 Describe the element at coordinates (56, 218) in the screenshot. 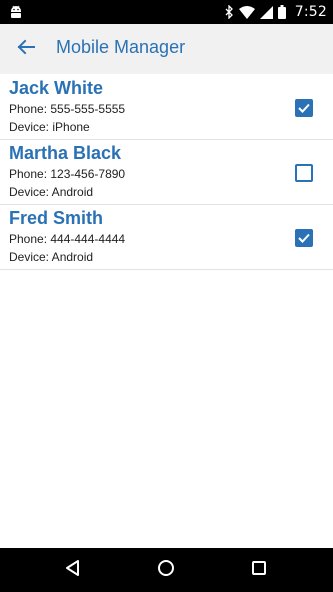

I see `contact-name: Fred Smith` at that location.